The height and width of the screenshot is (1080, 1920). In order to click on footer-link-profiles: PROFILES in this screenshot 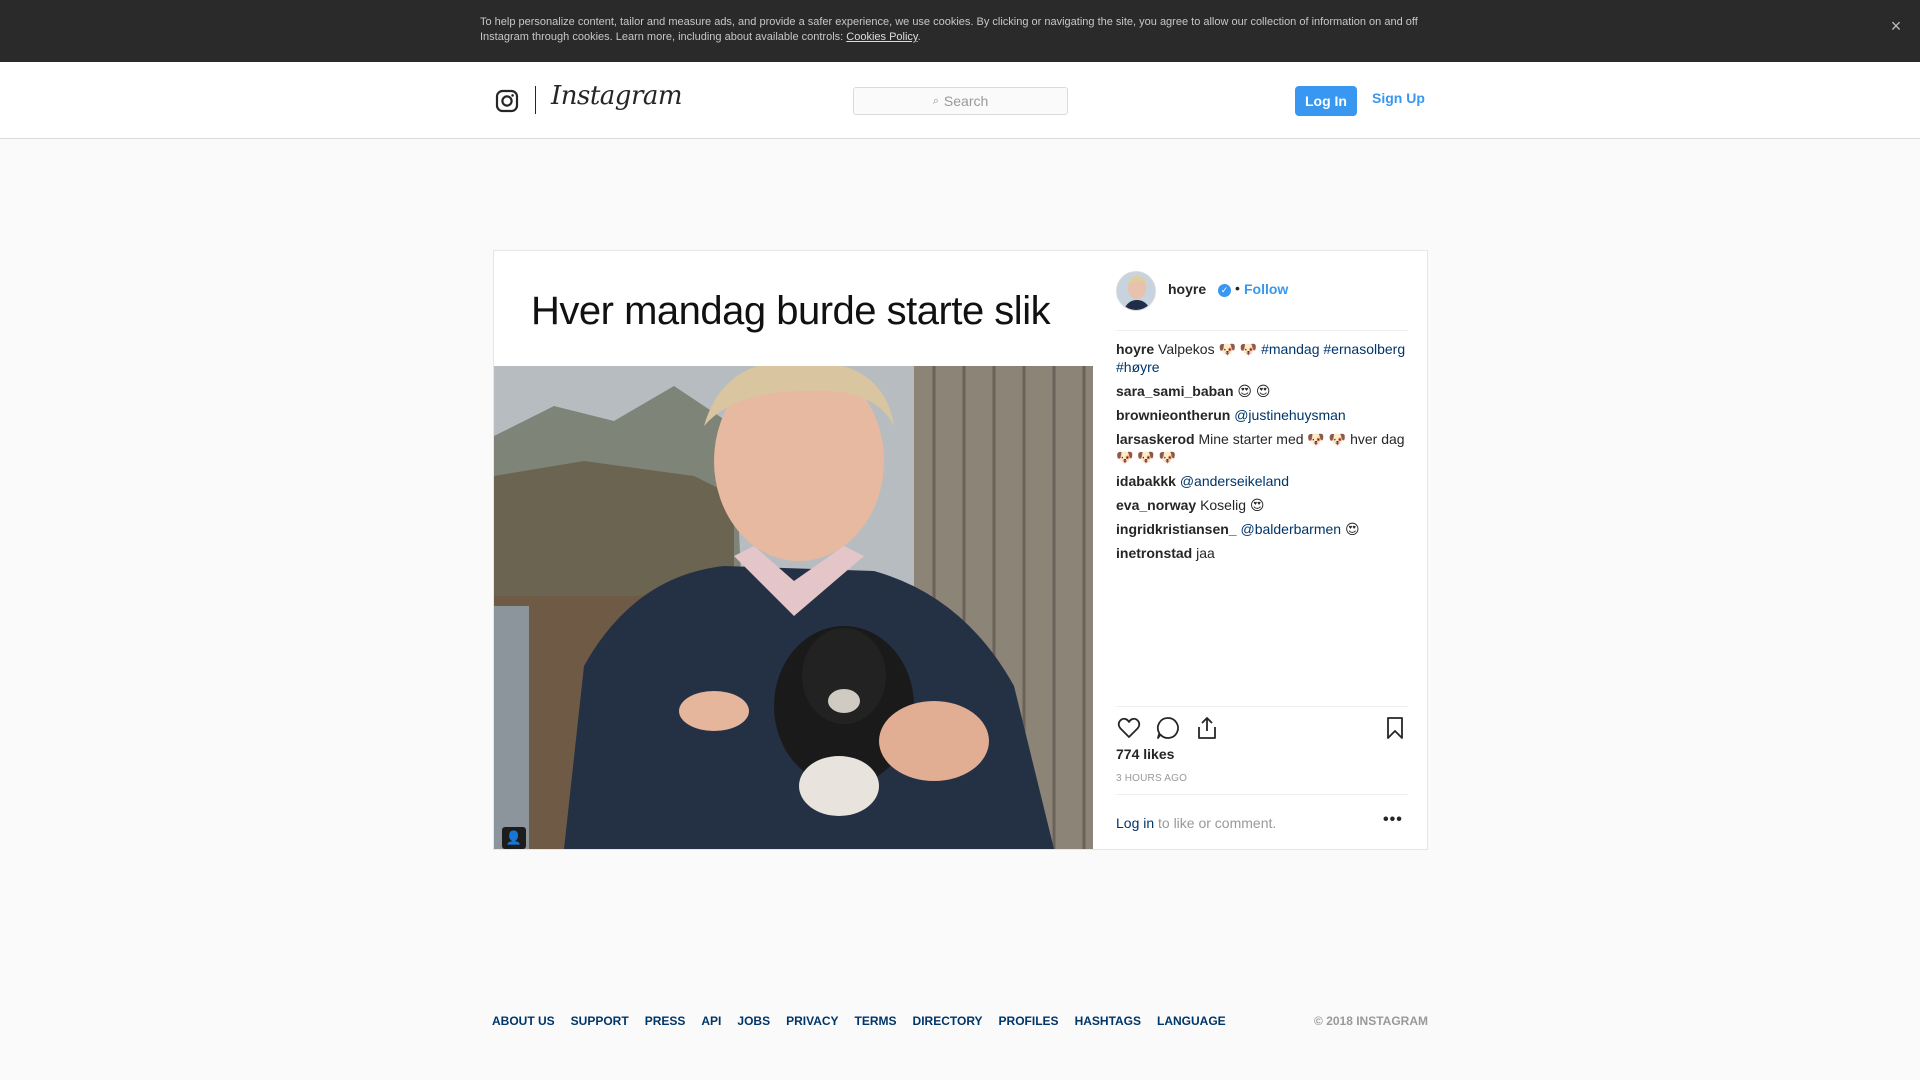, I will do `click(1029, 1021)`.